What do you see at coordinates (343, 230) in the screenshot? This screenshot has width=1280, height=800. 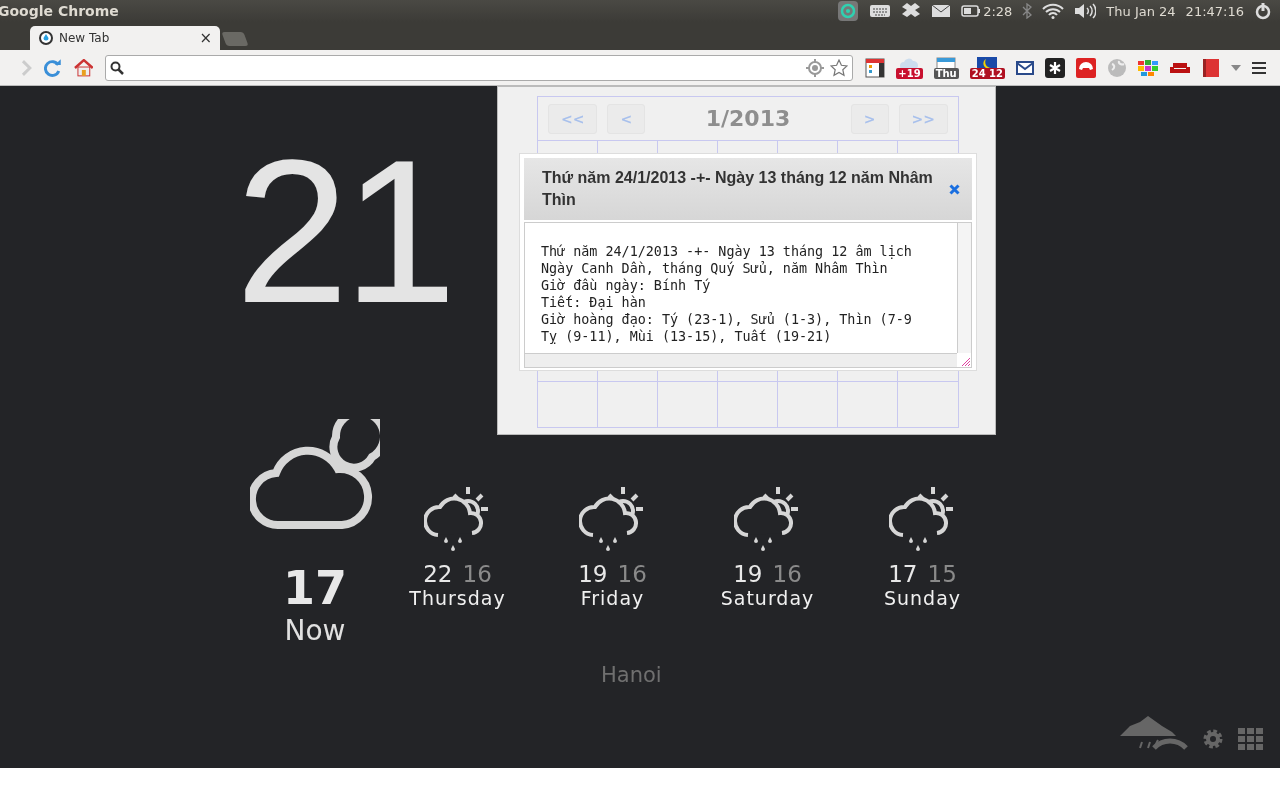 I see `clock-hours: 21` at bounding box center [343, 230].